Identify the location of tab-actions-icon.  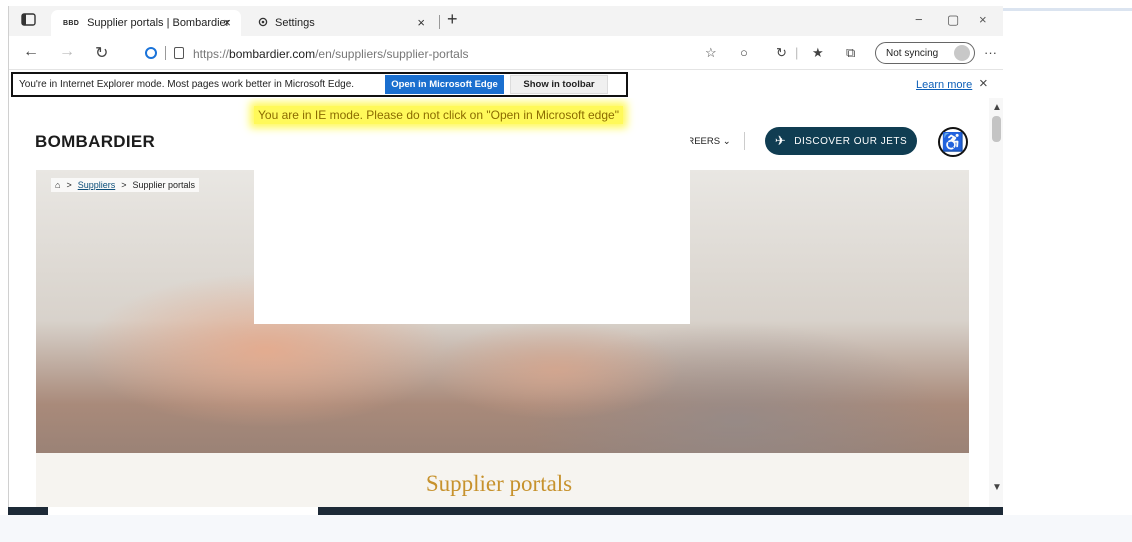
(30, 21).